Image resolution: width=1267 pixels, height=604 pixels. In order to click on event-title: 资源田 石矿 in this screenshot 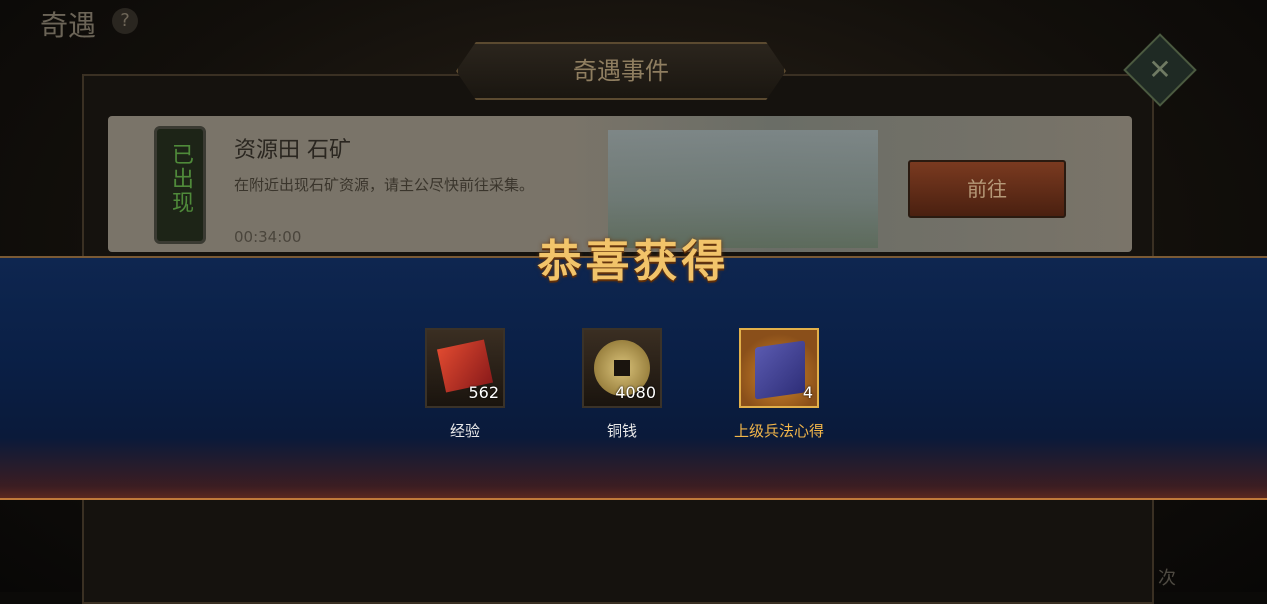, I will do `click(292, 150)`.